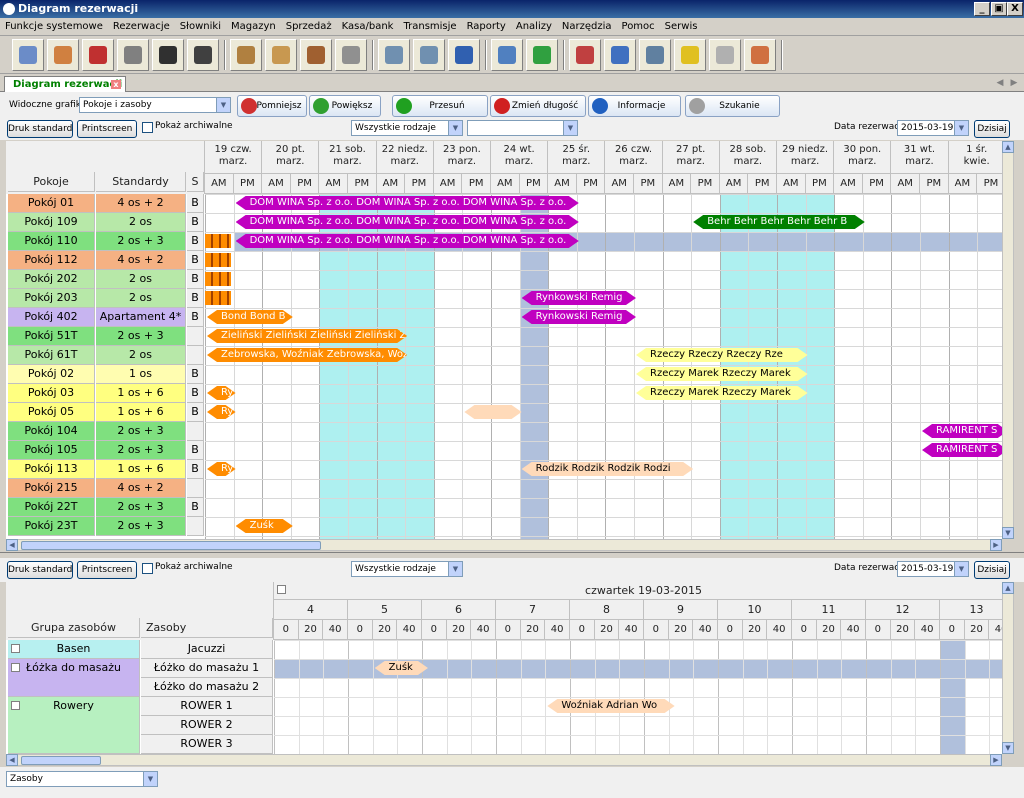 The image size is (1024, 798). I want to click on secondary-filter-select: ▼, so click(522, 128).